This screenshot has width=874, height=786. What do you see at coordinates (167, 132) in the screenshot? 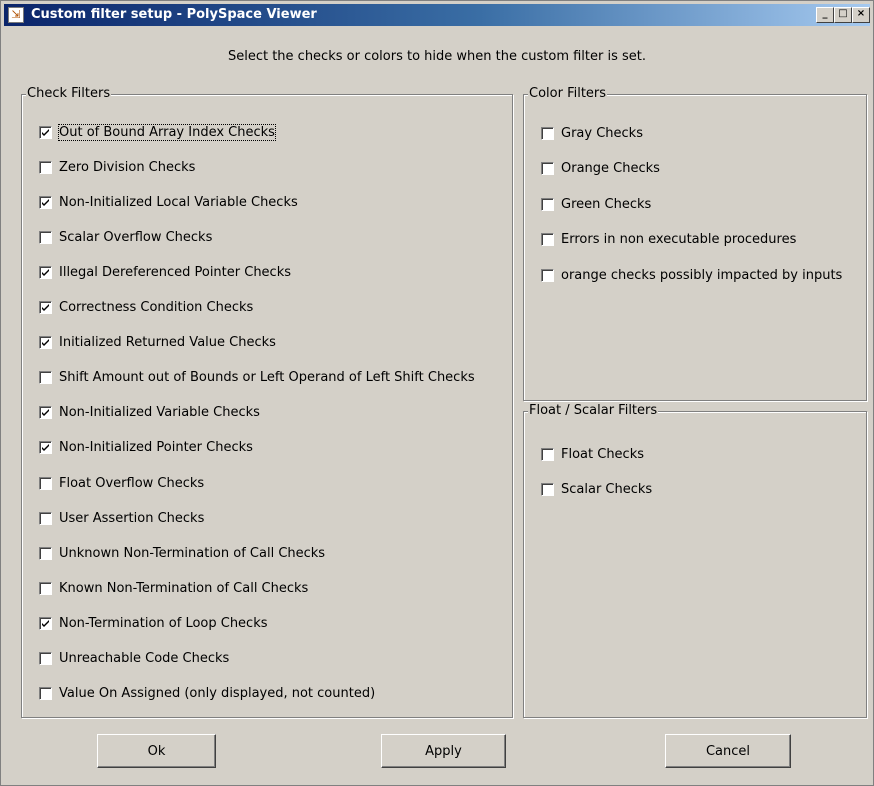
I see `checkbox-label: Out of Bound Array Index Checks` at bounding box center [167, 132].